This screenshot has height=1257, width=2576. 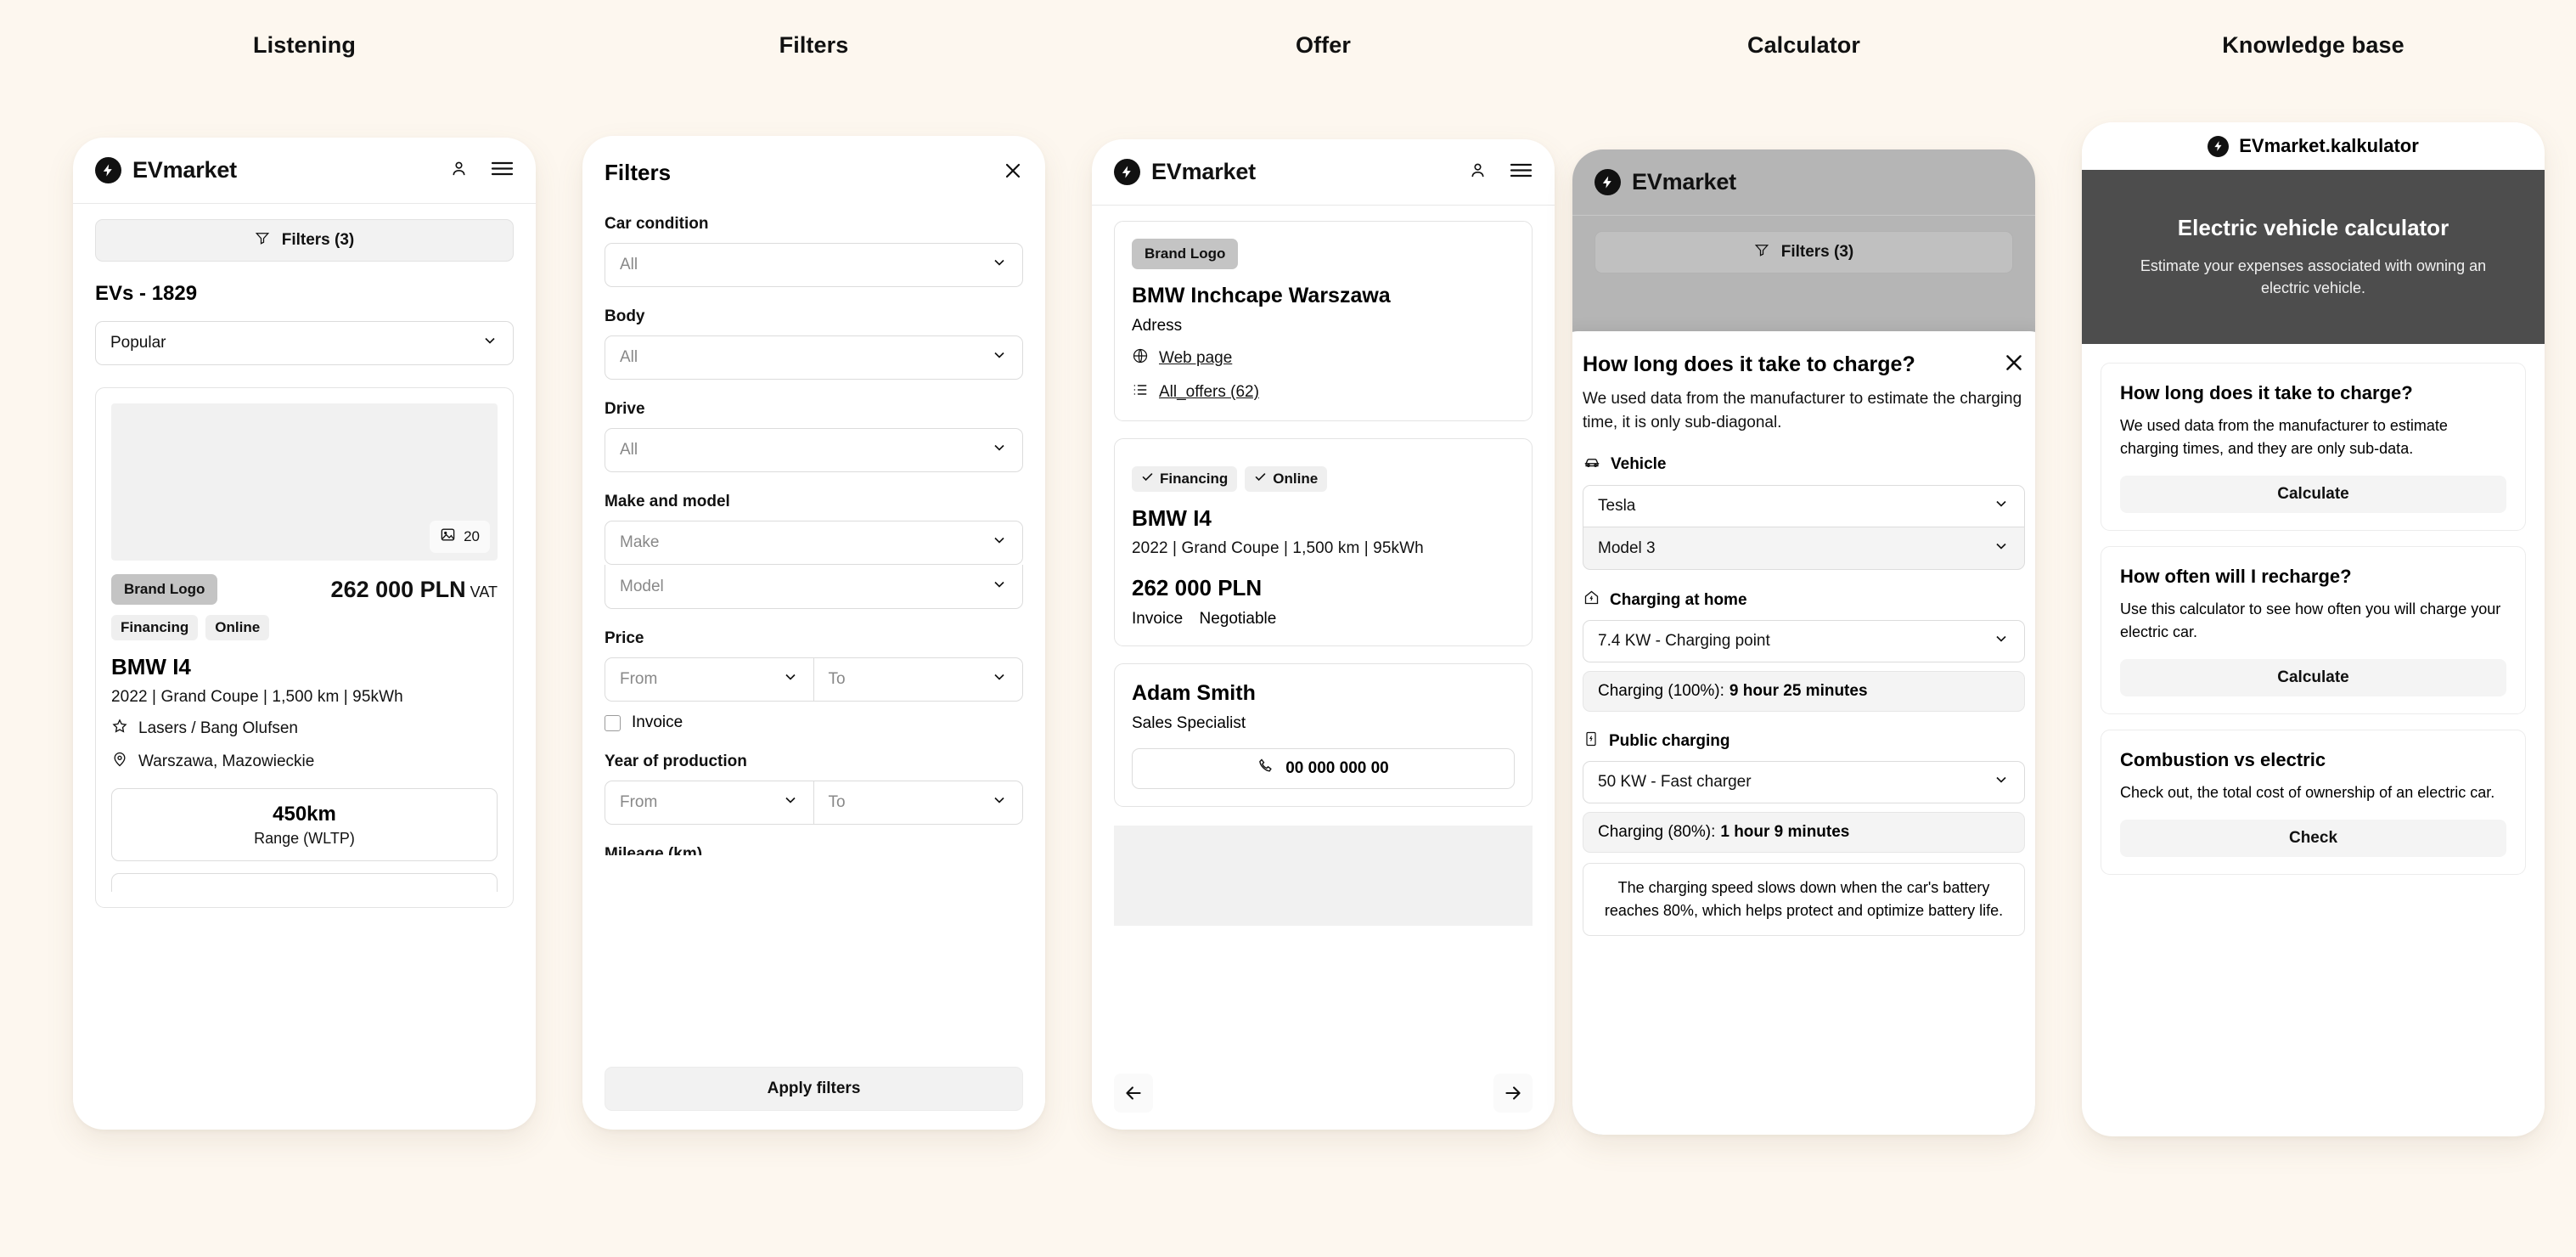 I want to click on kb-card-title: How long does it take to charge?, so click(x=2266, y=392).